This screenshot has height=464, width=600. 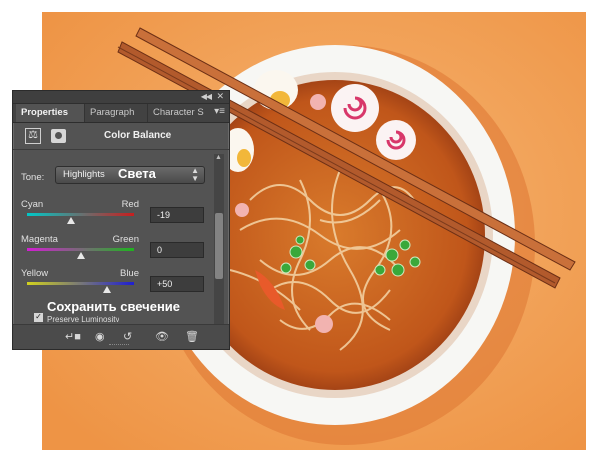 I want to click on tab-paragraph: Paragraph, so click(x=115, y=113).